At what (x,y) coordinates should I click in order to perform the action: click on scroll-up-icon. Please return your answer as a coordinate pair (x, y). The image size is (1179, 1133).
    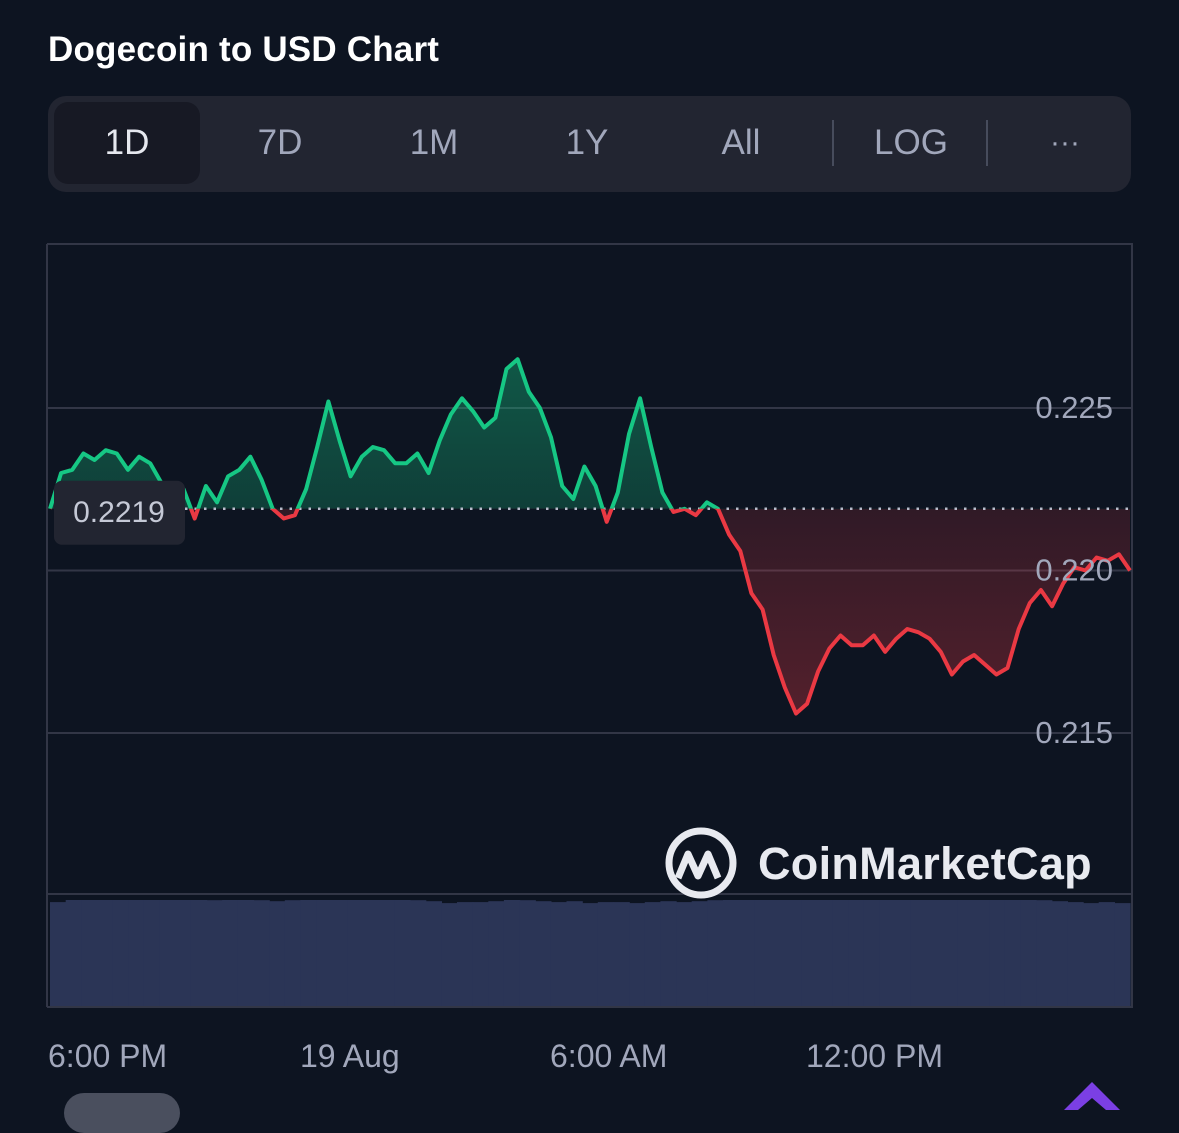
    Looking at the image, I should click on (1092, 1100).